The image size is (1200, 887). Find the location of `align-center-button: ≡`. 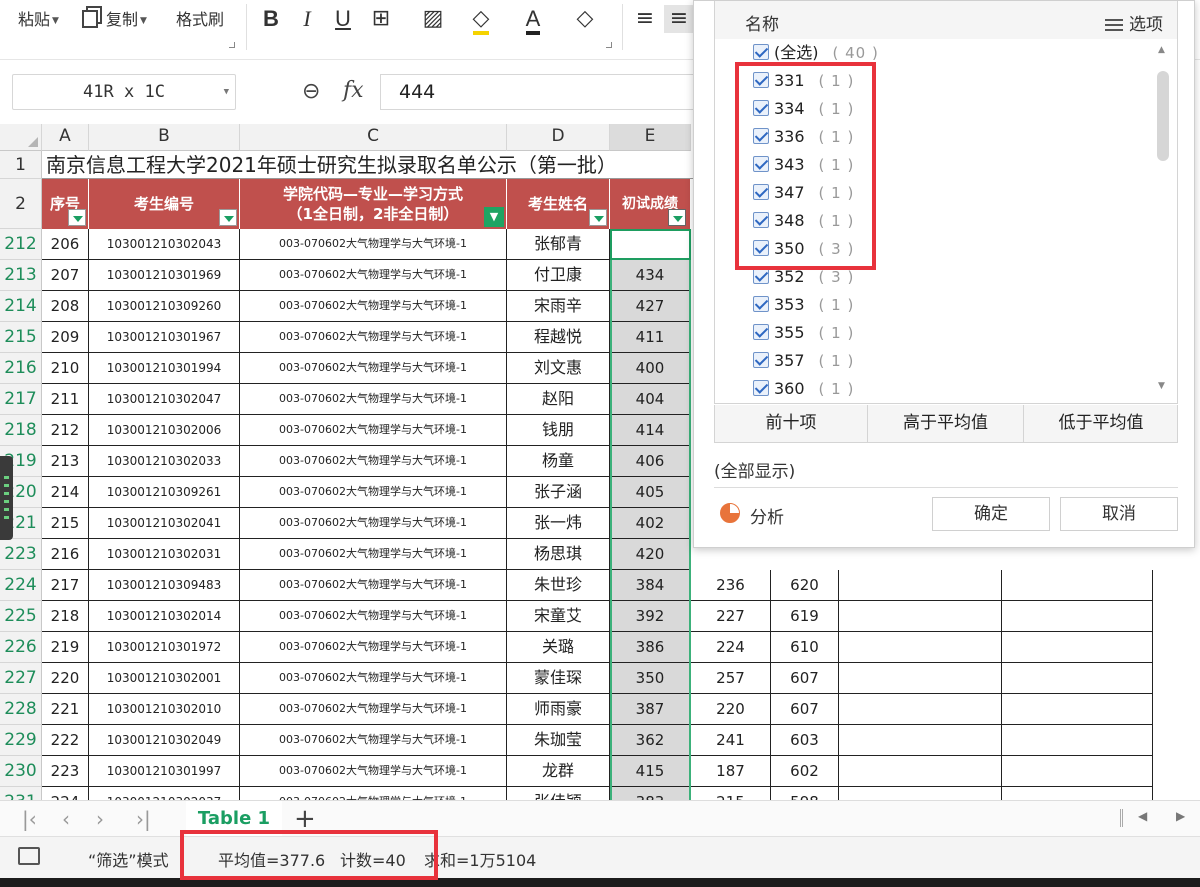

align-center-button: ≡ is located at coordinates (679, 19).